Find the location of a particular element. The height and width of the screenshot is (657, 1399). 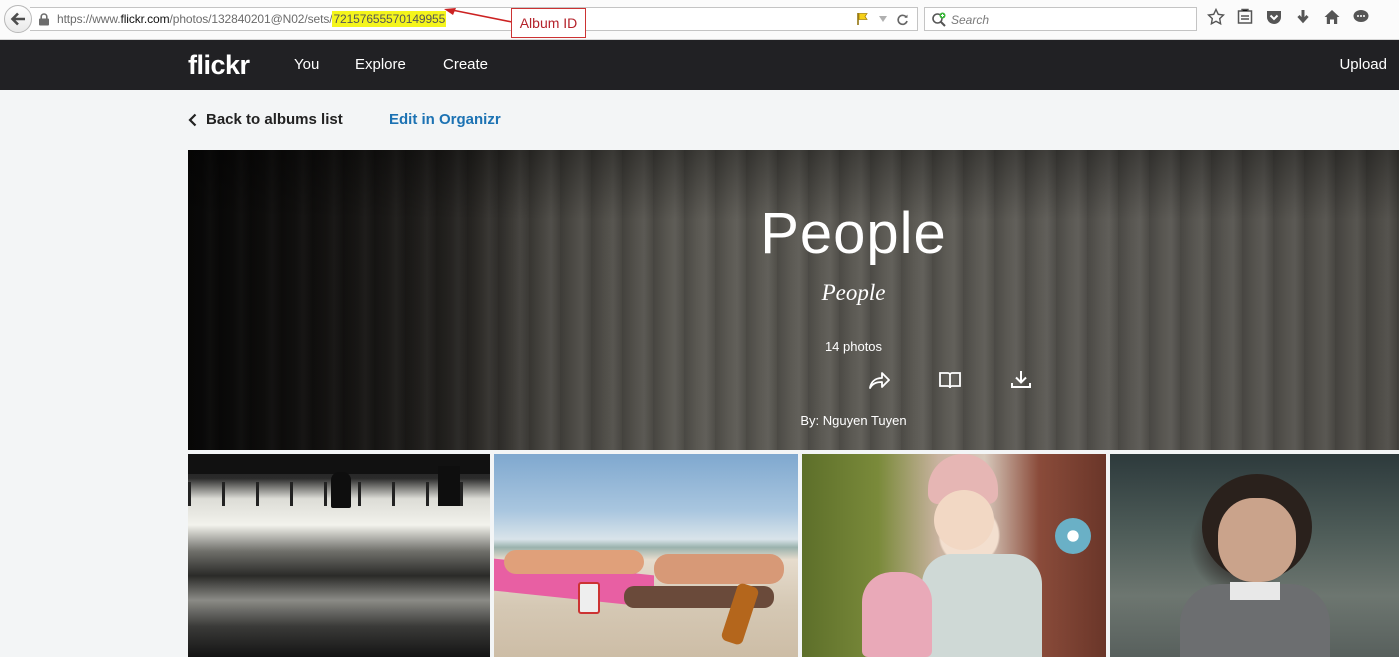

browser-back-button is located at coordinates (18, 19).